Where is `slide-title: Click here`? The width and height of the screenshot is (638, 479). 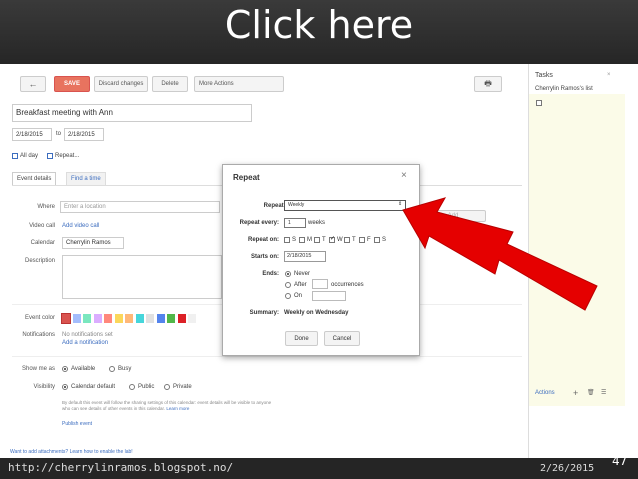 slide-title: Click here is located at coordinates (319, 32).